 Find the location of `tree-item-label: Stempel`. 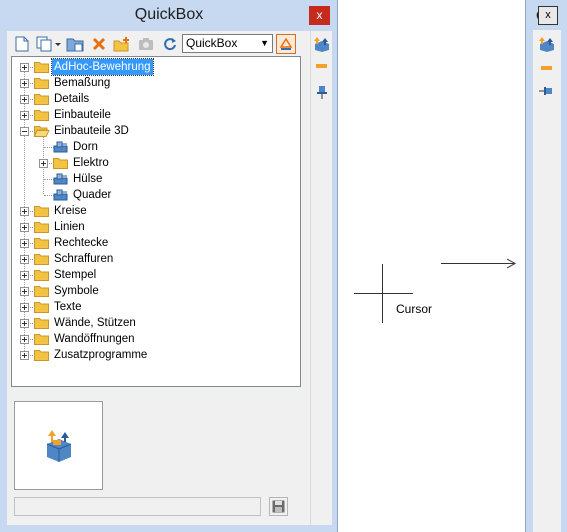

tree-item-label: Stempel is located at coordinates (75, 275).